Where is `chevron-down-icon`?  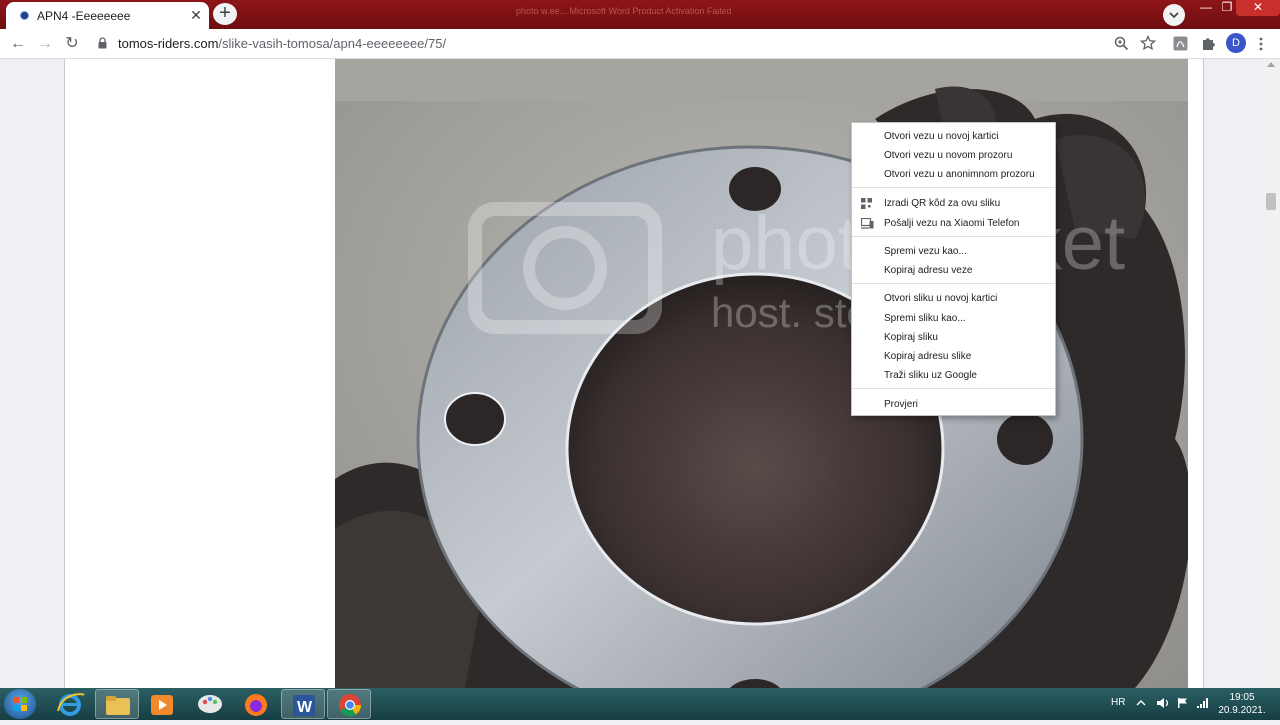 chevron-down-icon is located at coordinates (1174, 15).